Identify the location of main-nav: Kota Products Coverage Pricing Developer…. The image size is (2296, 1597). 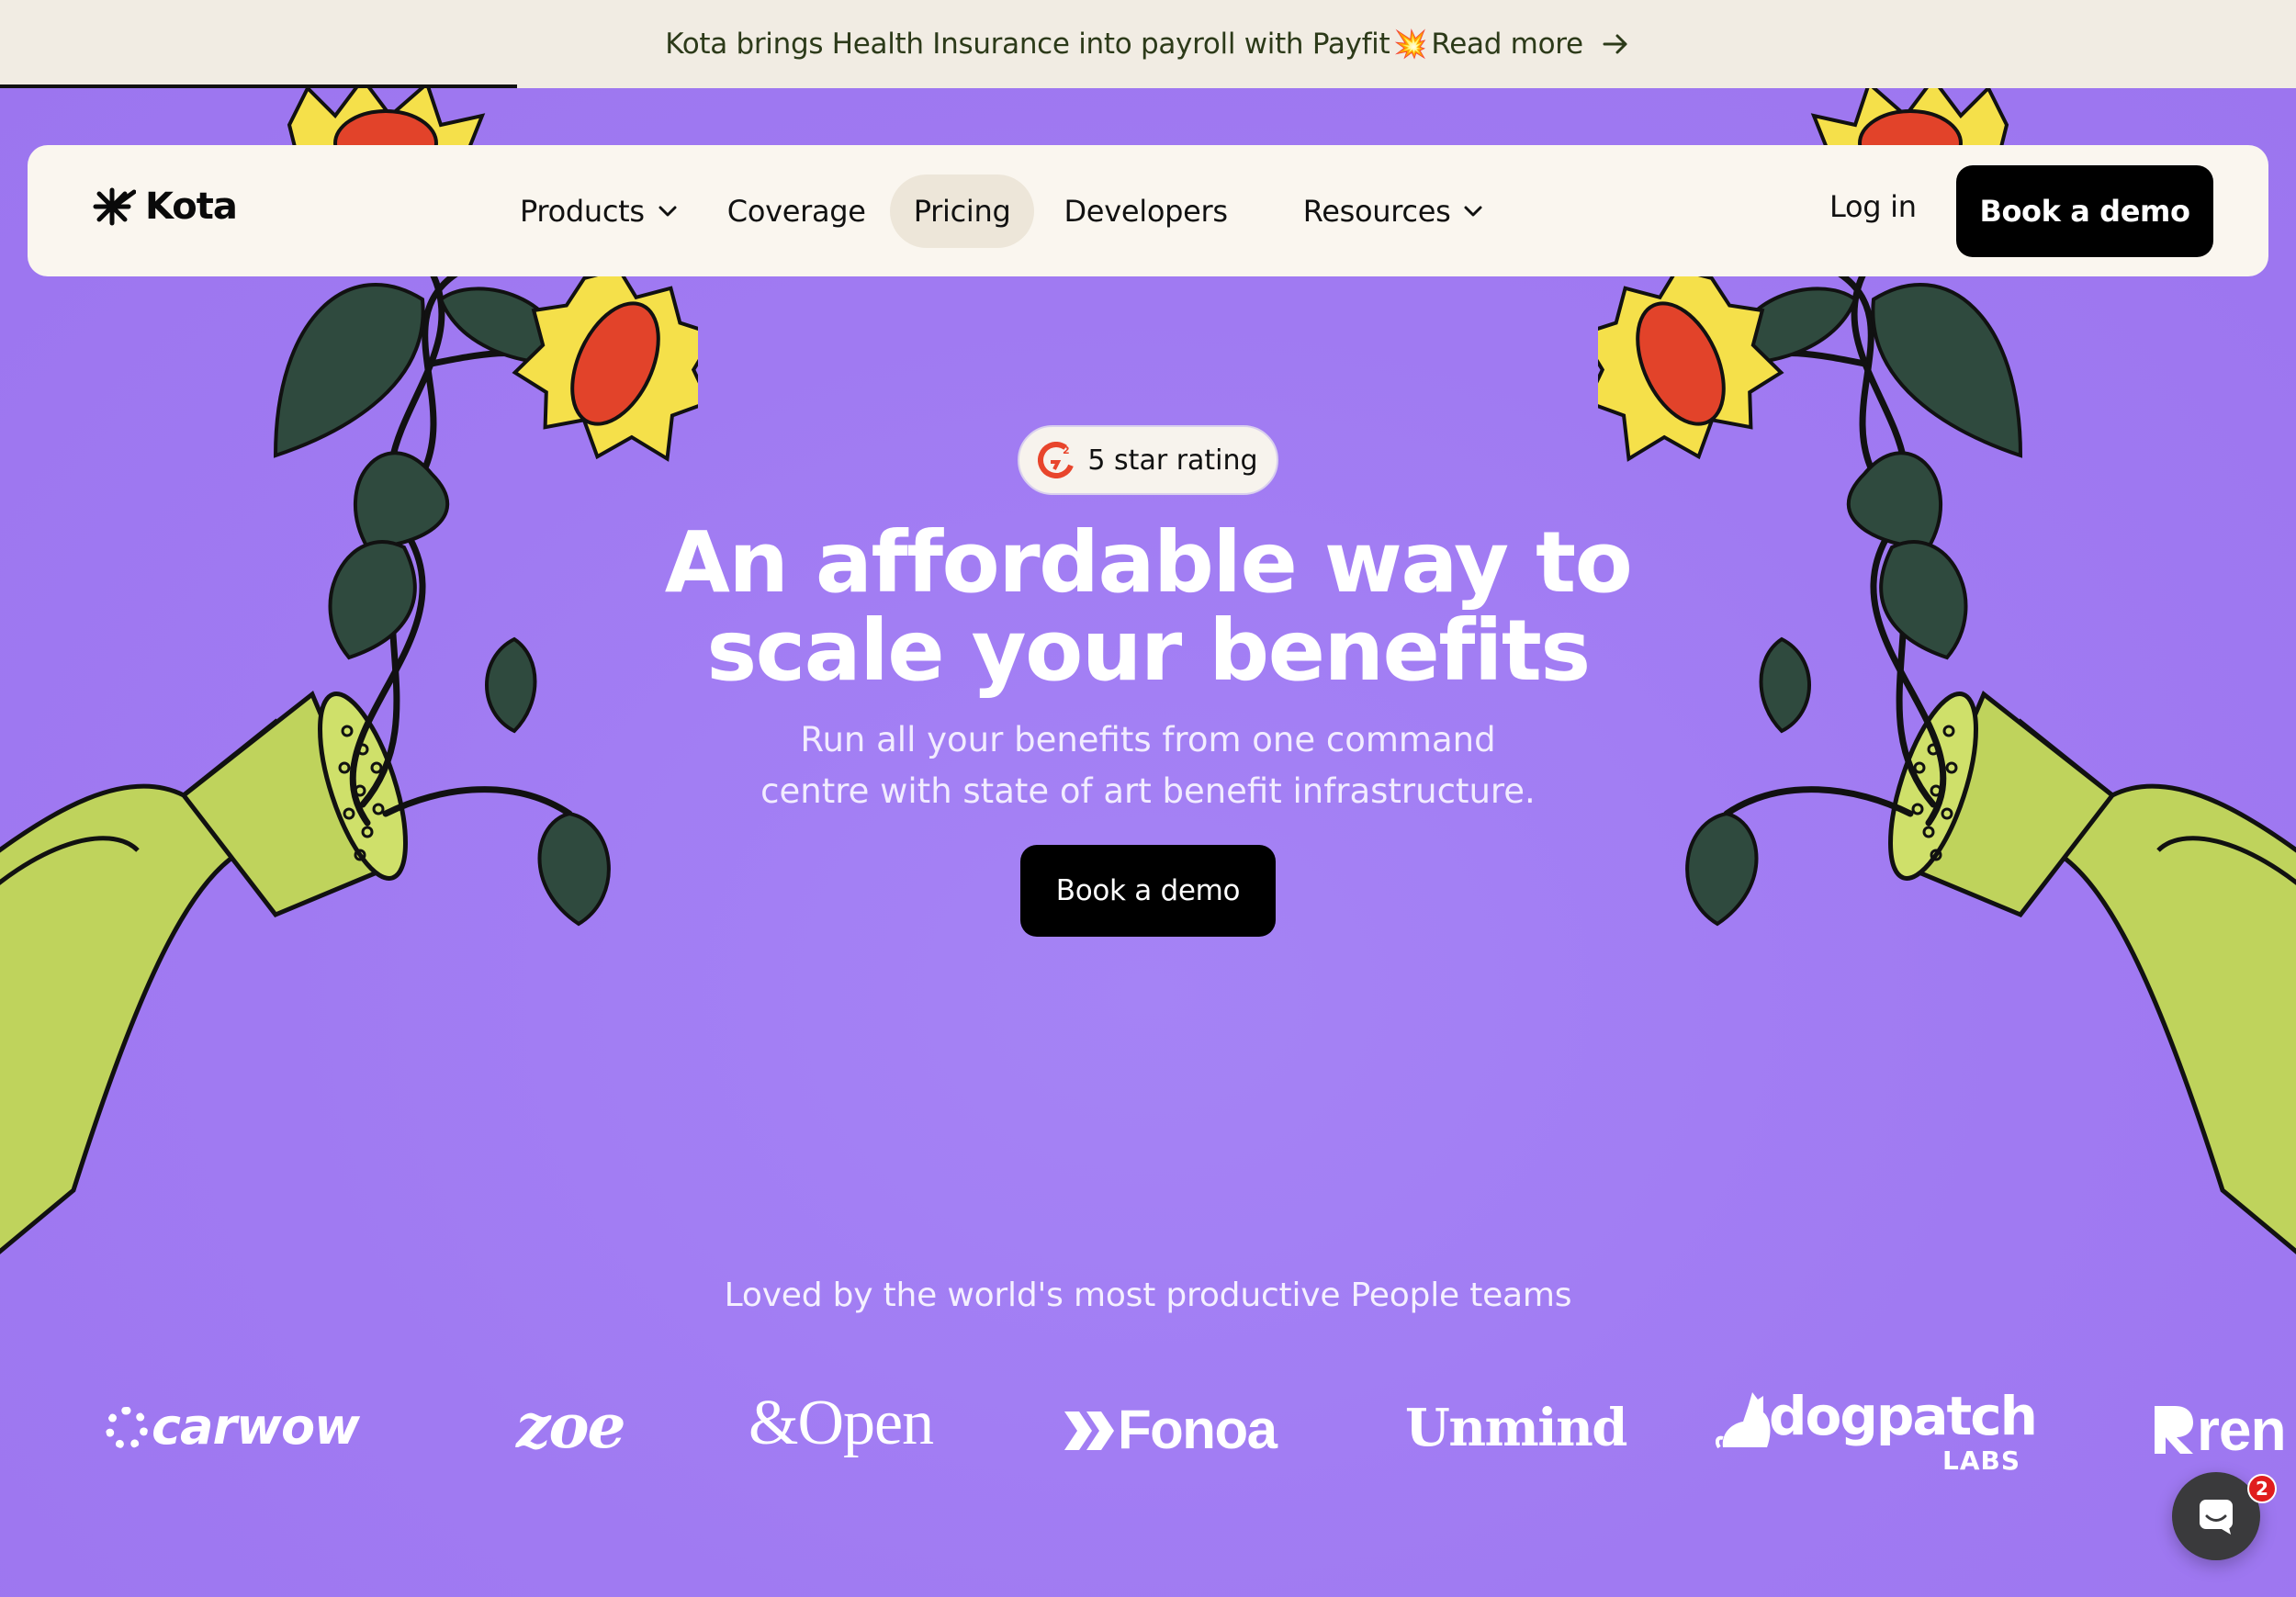
(1148, 210).